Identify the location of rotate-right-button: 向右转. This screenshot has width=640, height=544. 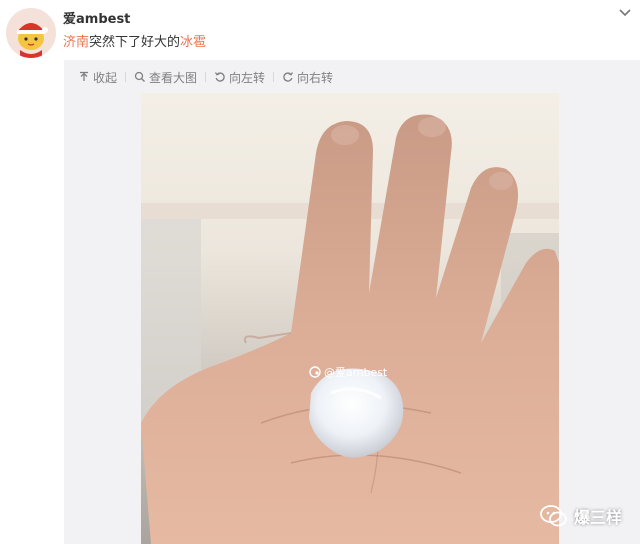
(307, 77).